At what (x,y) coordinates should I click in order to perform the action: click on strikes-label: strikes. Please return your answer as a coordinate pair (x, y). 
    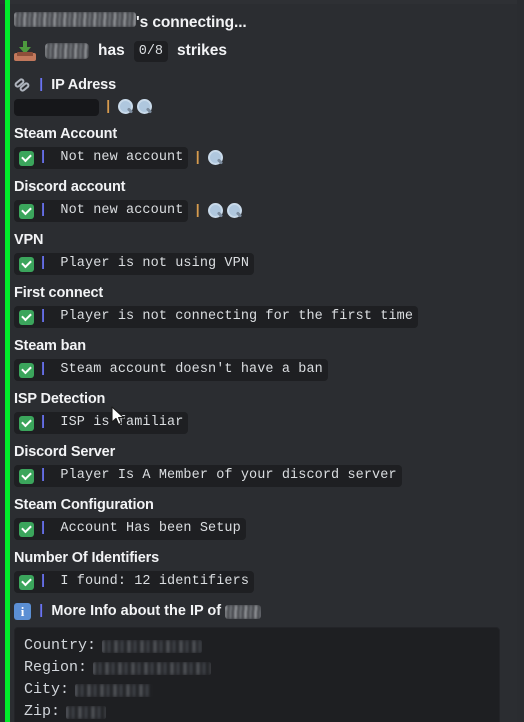
    Looking at the image, I should click on (202, 50).